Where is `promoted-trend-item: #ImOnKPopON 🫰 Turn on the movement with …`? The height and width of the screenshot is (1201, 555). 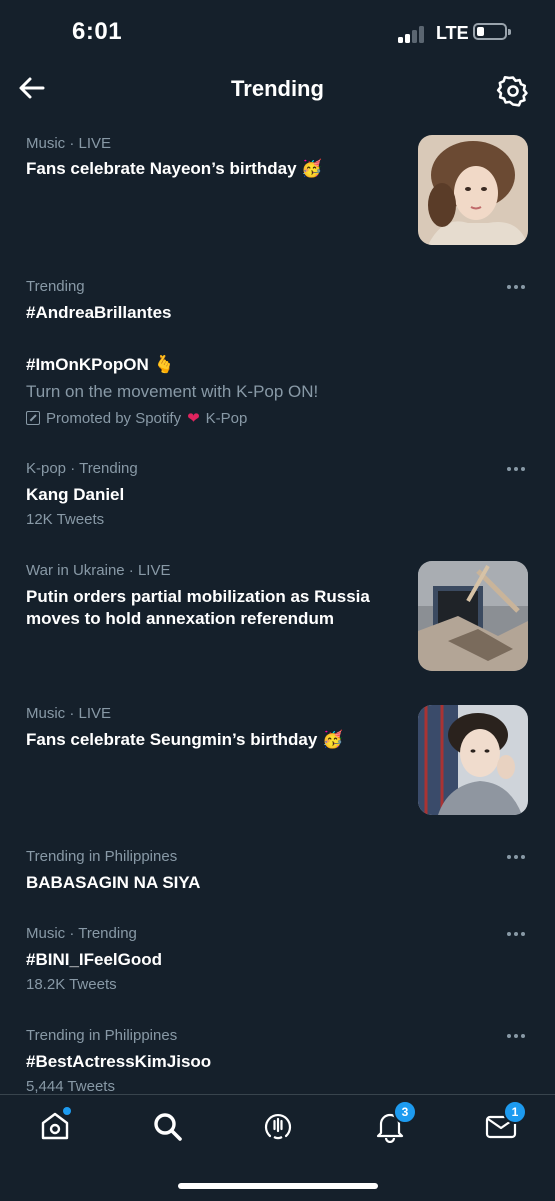 promoted-trend-item: #ImOnKPopON 🫰 Turn on the movement with … is located at coordinates (277, 388).